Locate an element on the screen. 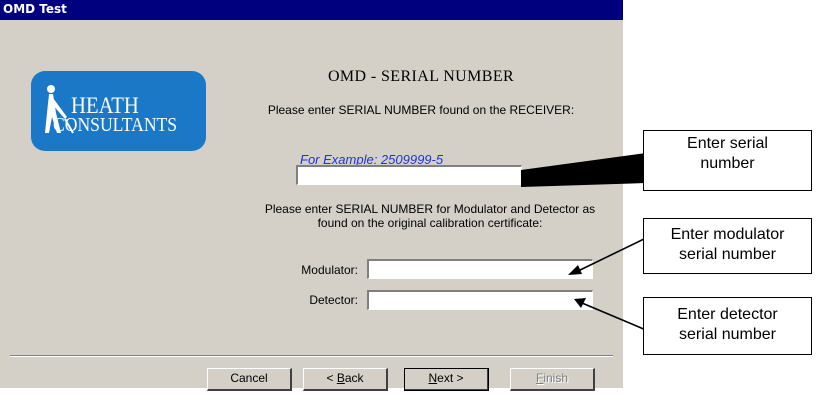 The image size is (817, 404). callout-enter-serial: Enter serial number is located at coordinates (727, 160).